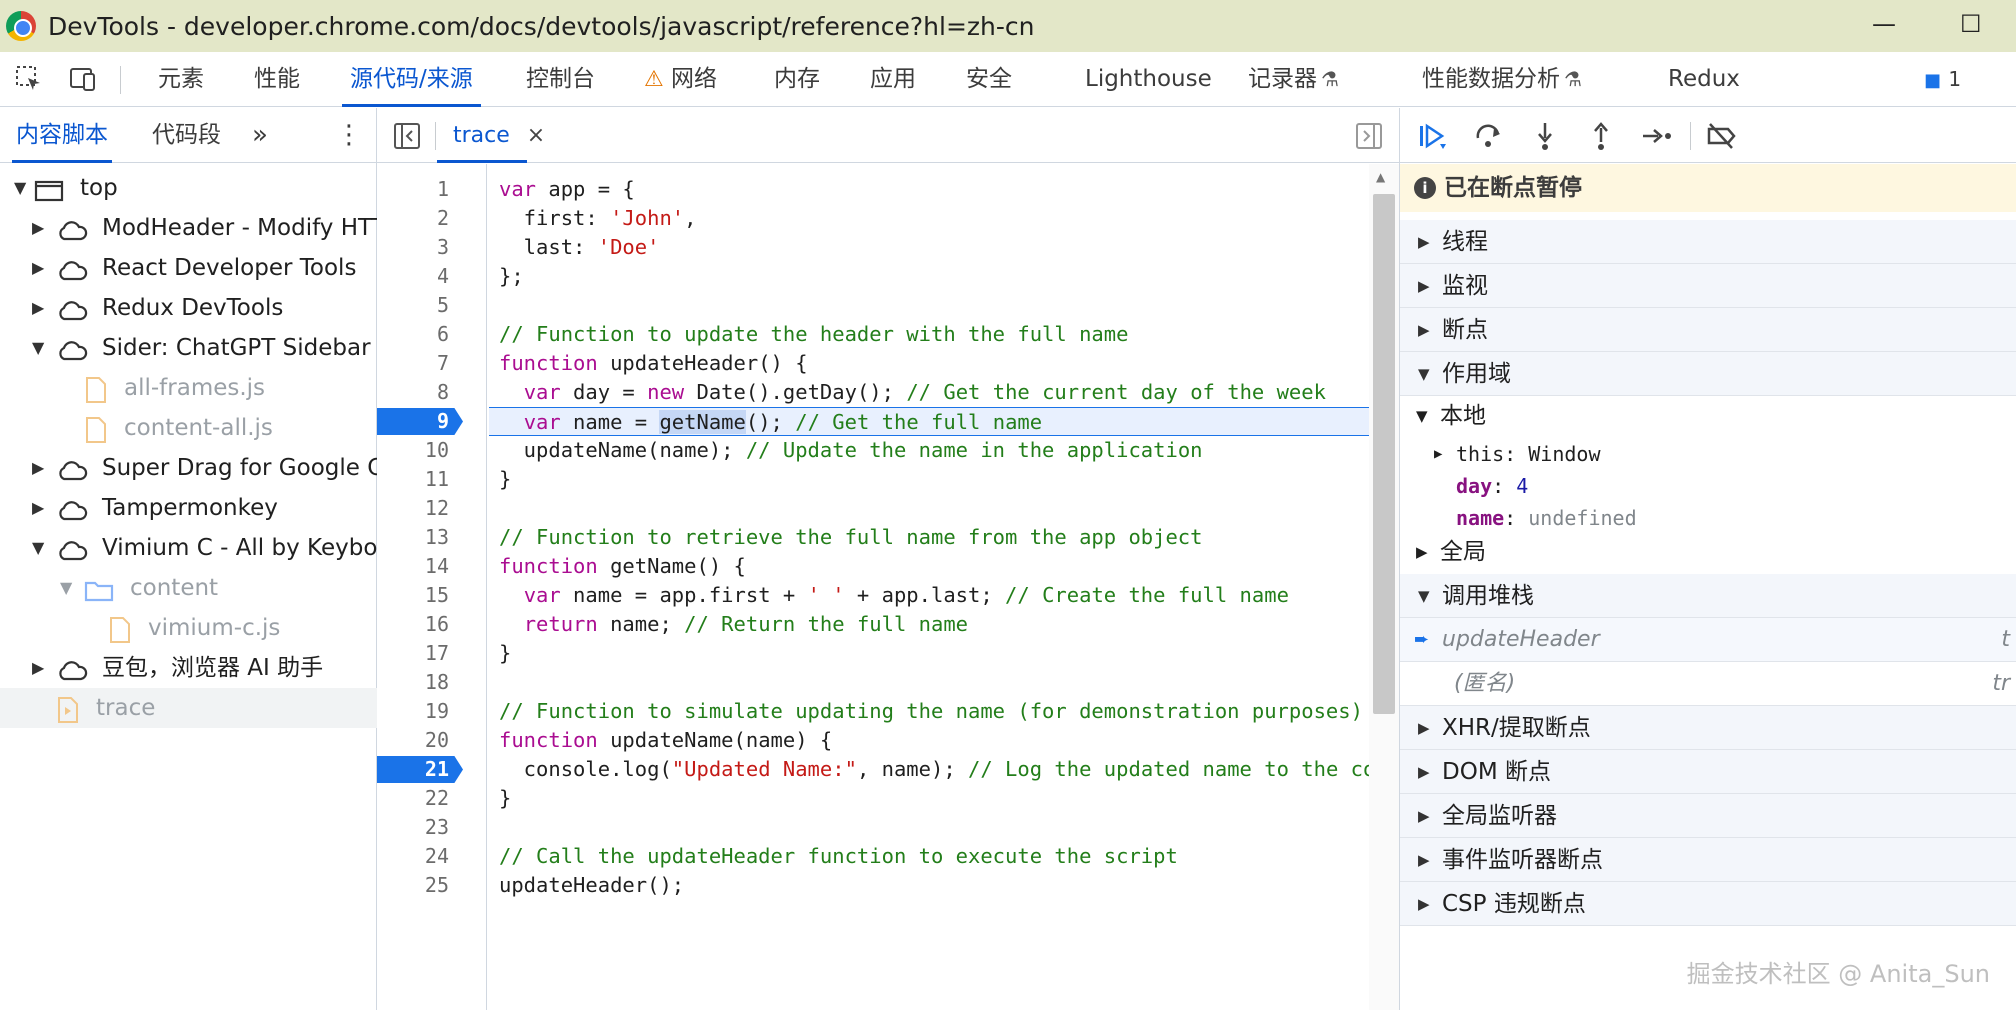  Describe the element at coordinates (929, 276) in the screenshot. I see `code-line: };` at that location.